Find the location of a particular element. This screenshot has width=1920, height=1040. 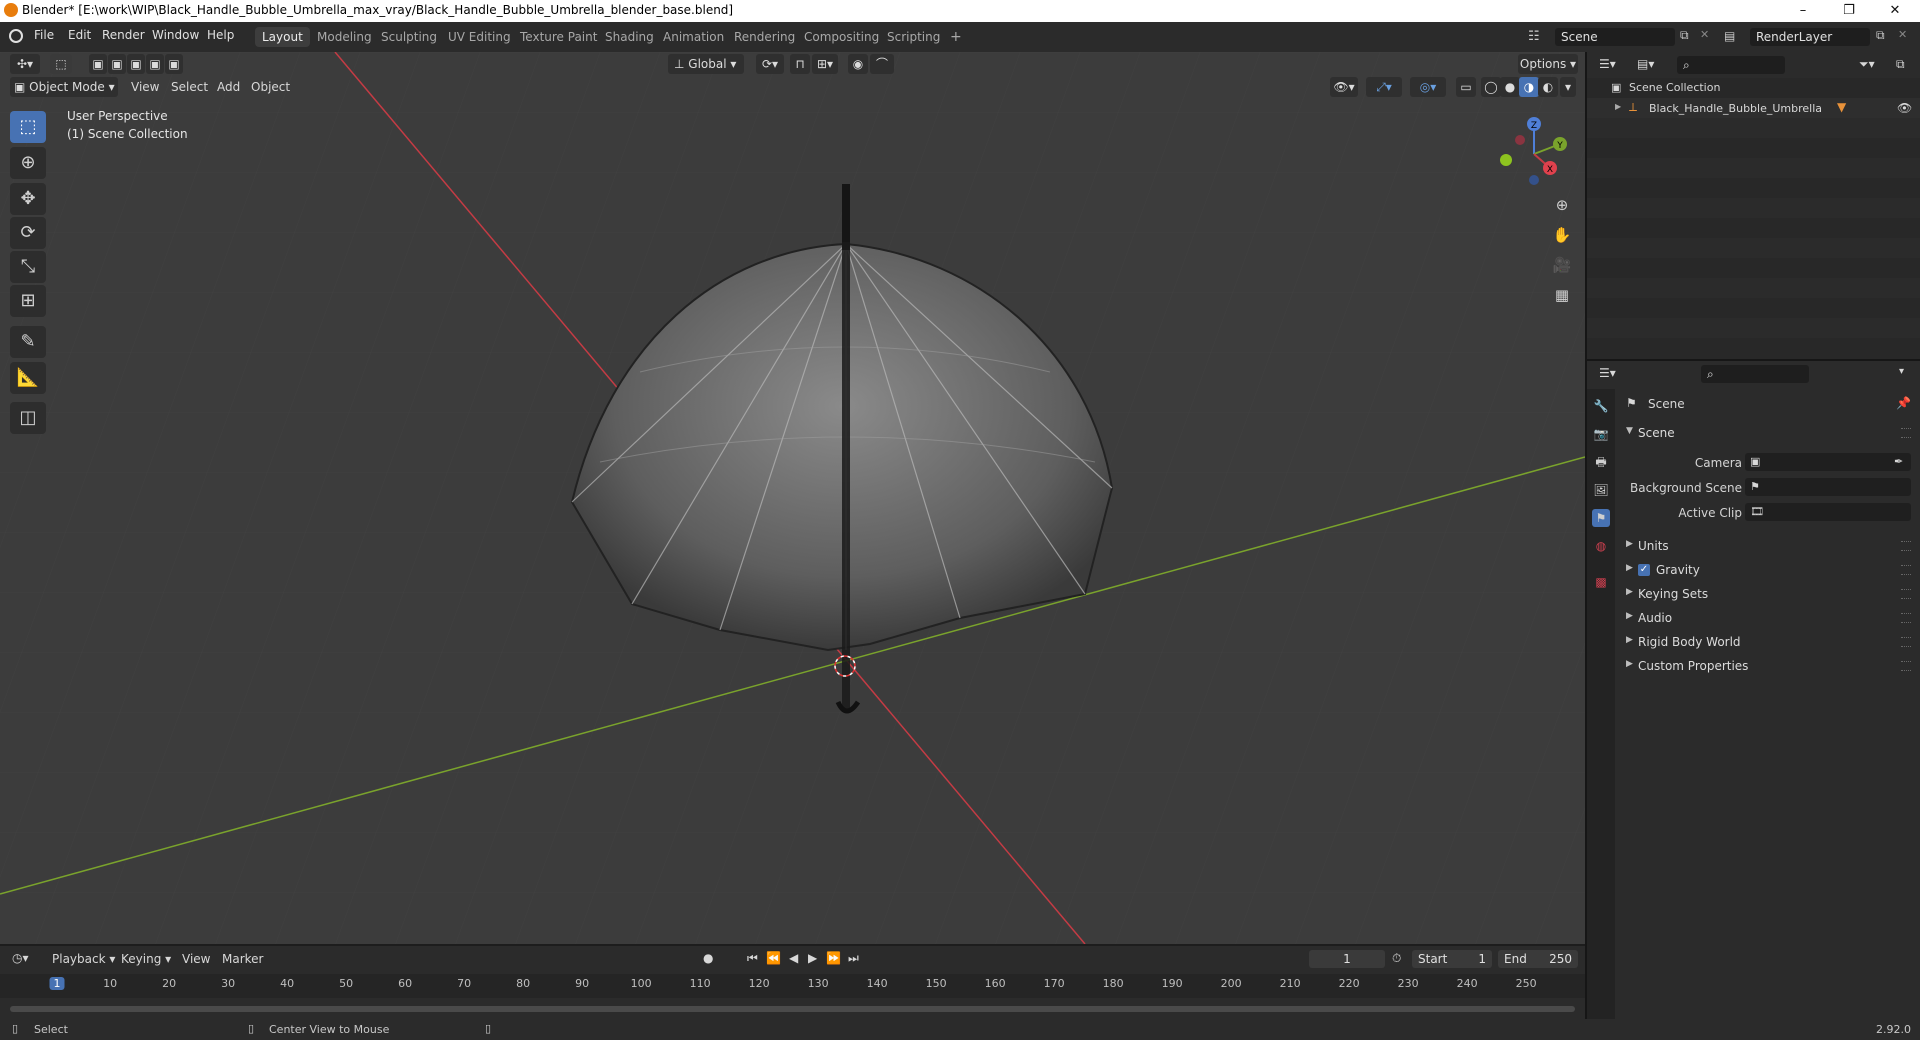

menu-window: Window is located at coordinates (175, 35).